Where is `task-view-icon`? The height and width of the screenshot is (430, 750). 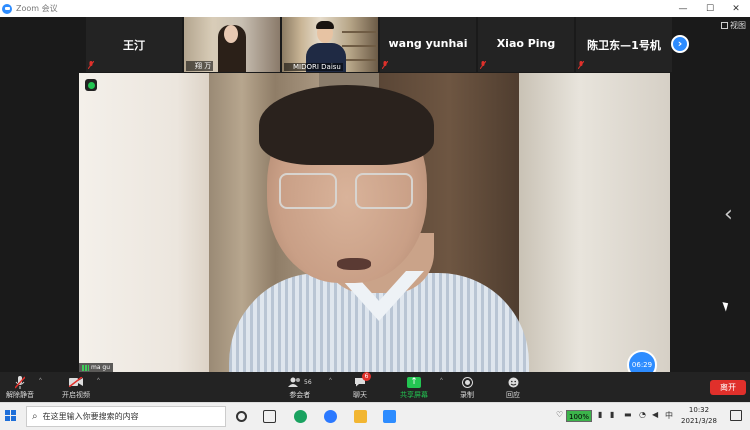
task-view-icon is located at coordinates (269, 416).